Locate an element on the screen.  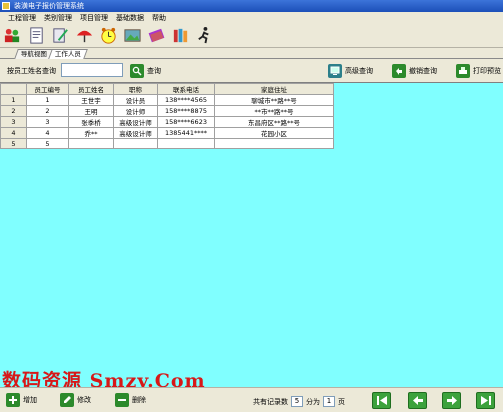
edit-button-label: 修改 is located at coordinates (84, 400).